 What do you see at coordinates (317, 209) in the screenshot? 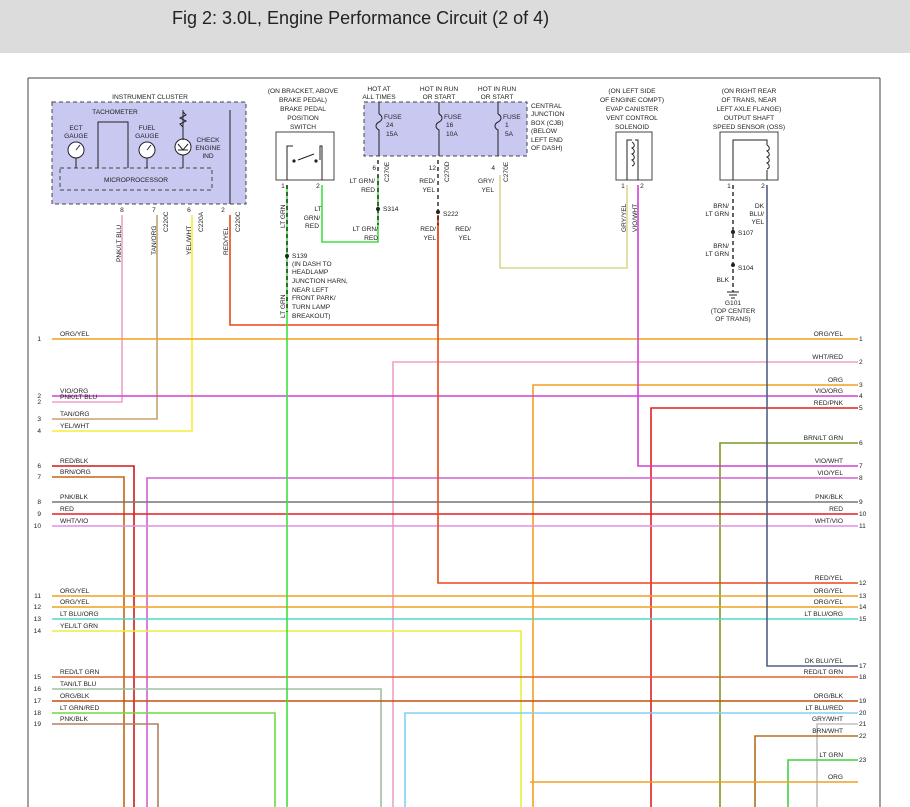
I see `brake-wire-2a: LT` at bounding box center [317, 209].